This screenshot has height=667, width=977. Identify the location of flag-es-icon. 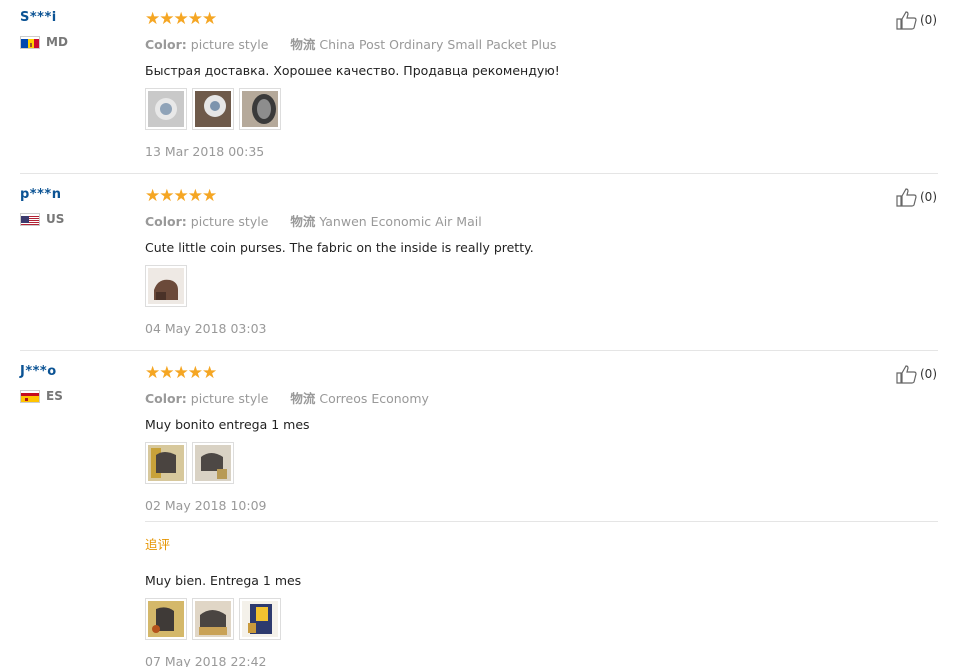
(30, 396).